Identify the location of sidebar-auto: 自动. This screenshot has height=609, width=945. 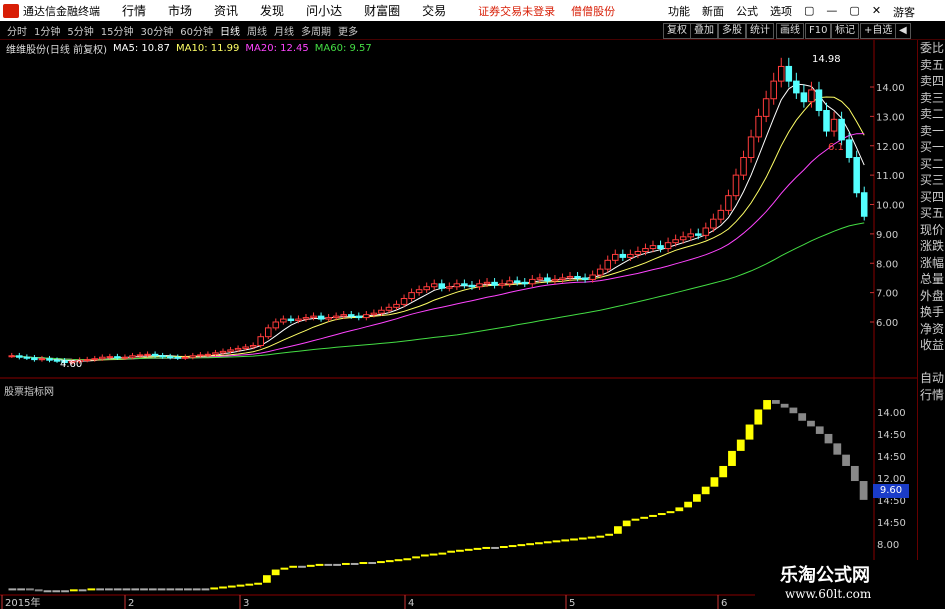
(931, 378).